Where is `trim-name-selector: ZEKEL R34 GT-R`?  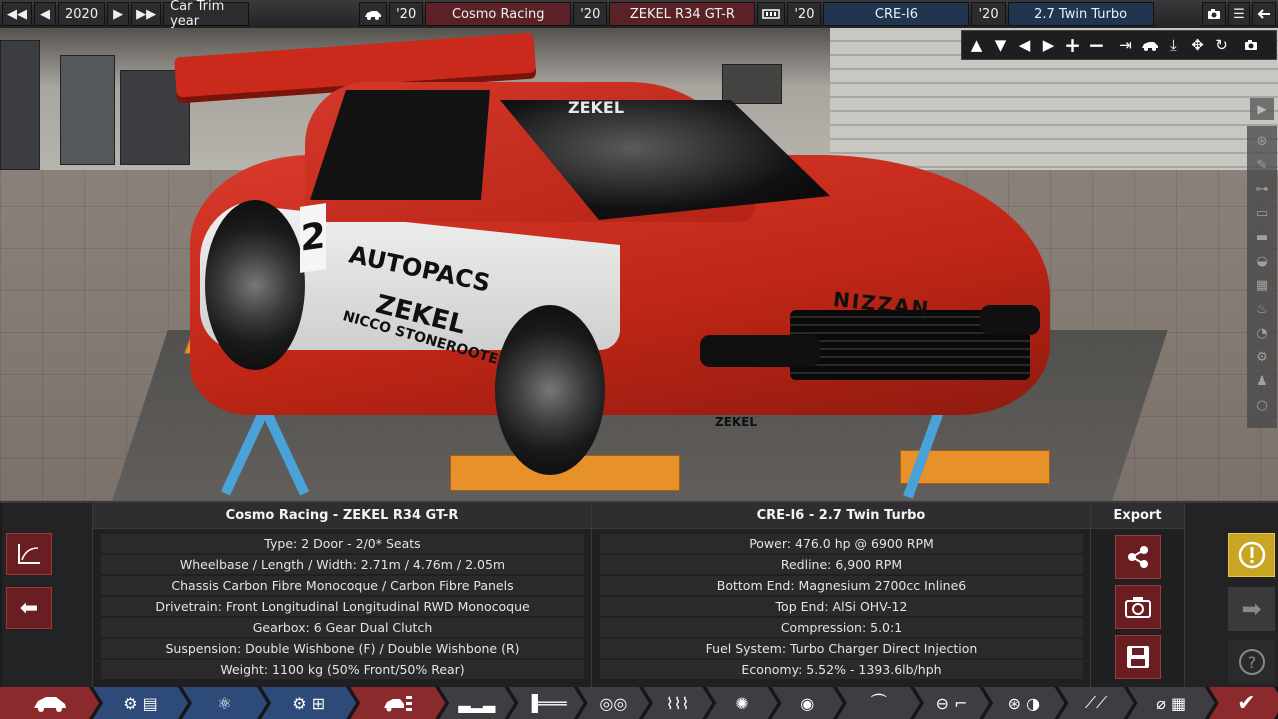 trim-name-selector: ZEKEL R34 GT-R is located at coordinates (682, 14).